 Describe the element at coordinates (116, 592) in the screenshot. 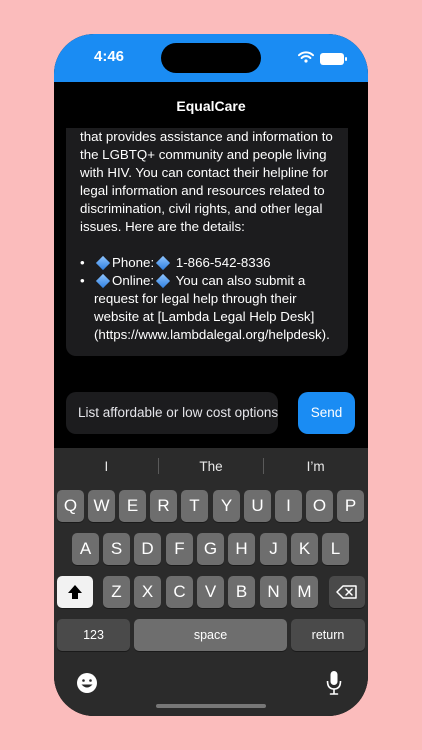

I see `key-z: Z` at that location.